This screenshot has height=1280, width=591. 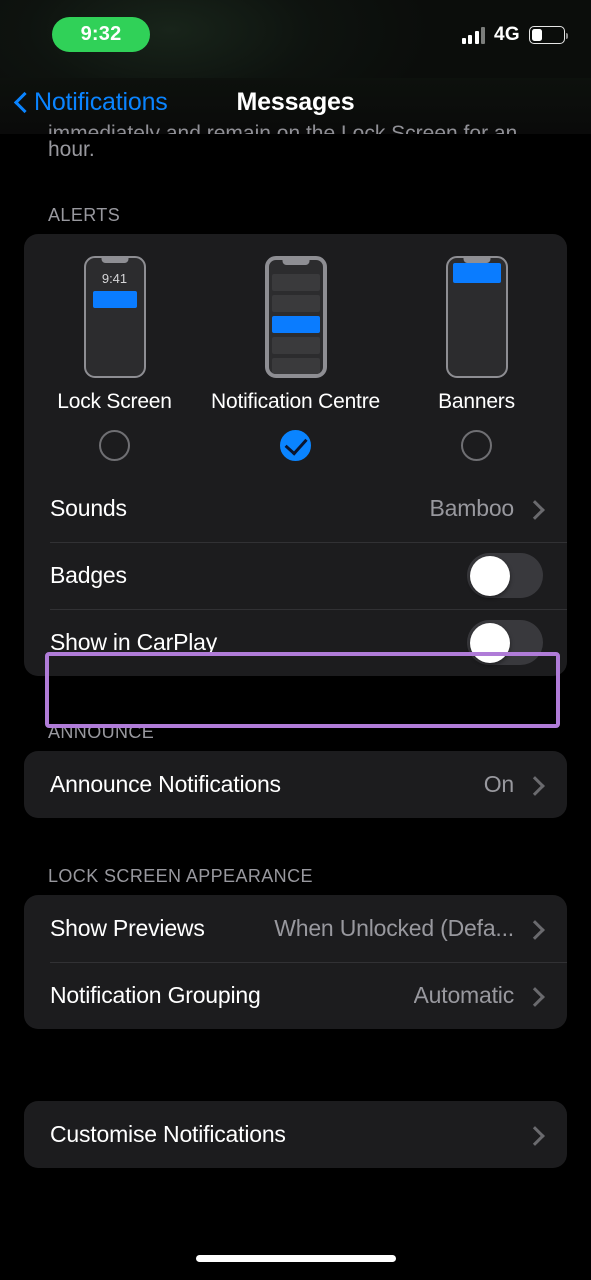 What do you see at coordinates (71, 149) in the screenshot?
I see `footnote-text: hour.` at bounding box center [71, 149].